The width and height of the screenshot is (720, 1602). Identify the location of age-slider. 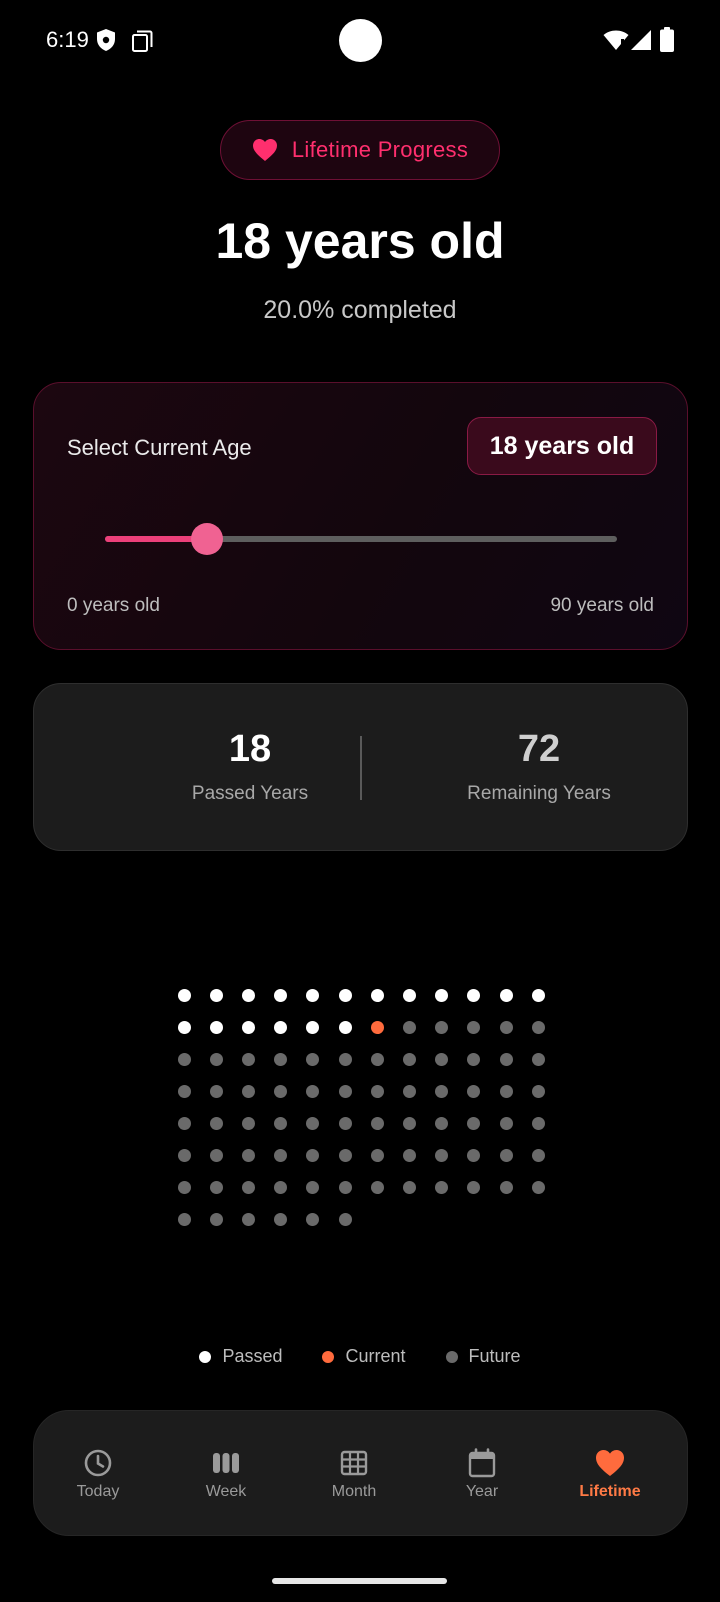
(361, 539).